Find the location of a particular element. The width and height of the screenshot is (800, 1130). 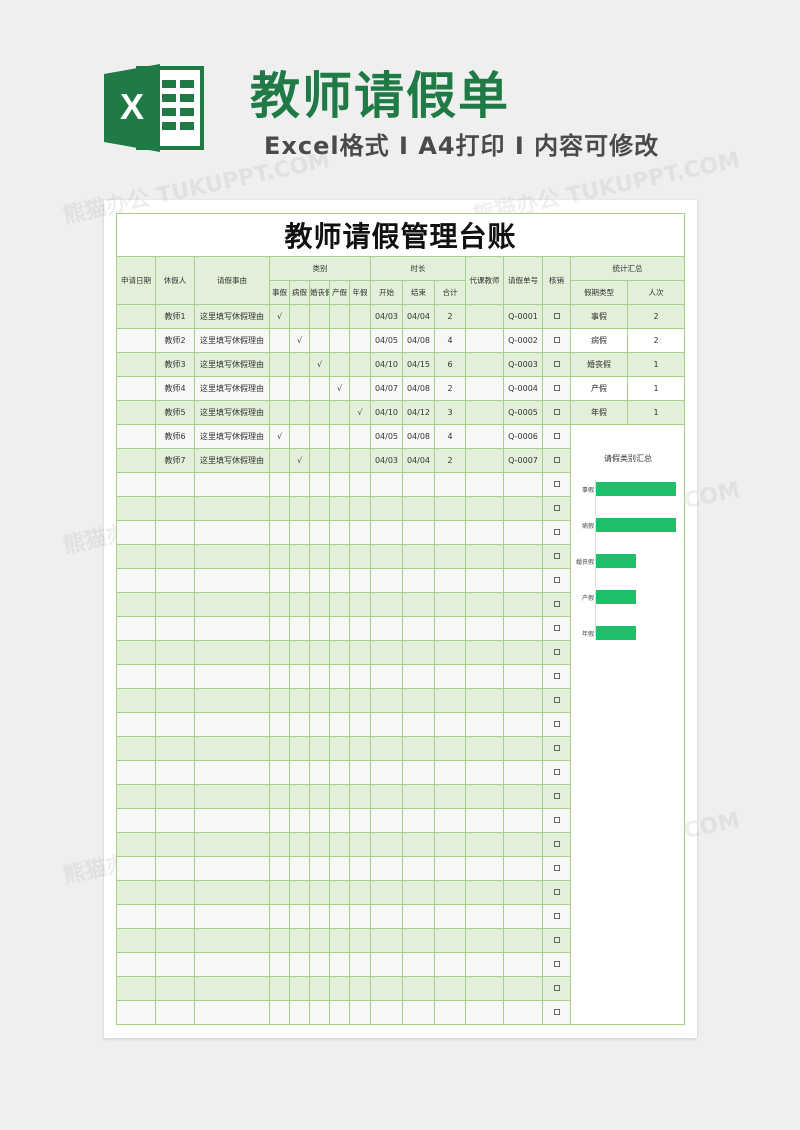

cell-reason: 这里填写休假理由 is located at coordinates (232, 436).